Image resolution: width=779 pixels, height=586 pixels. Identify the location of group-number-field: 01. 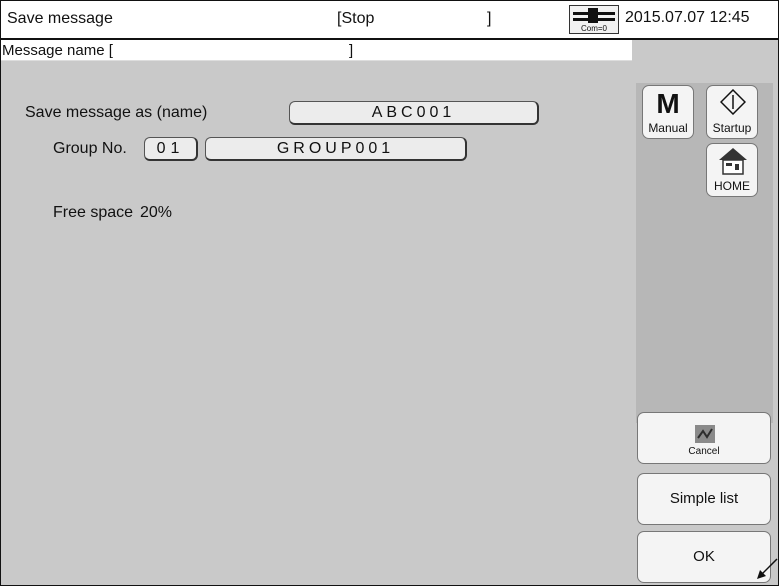
(171, 149).